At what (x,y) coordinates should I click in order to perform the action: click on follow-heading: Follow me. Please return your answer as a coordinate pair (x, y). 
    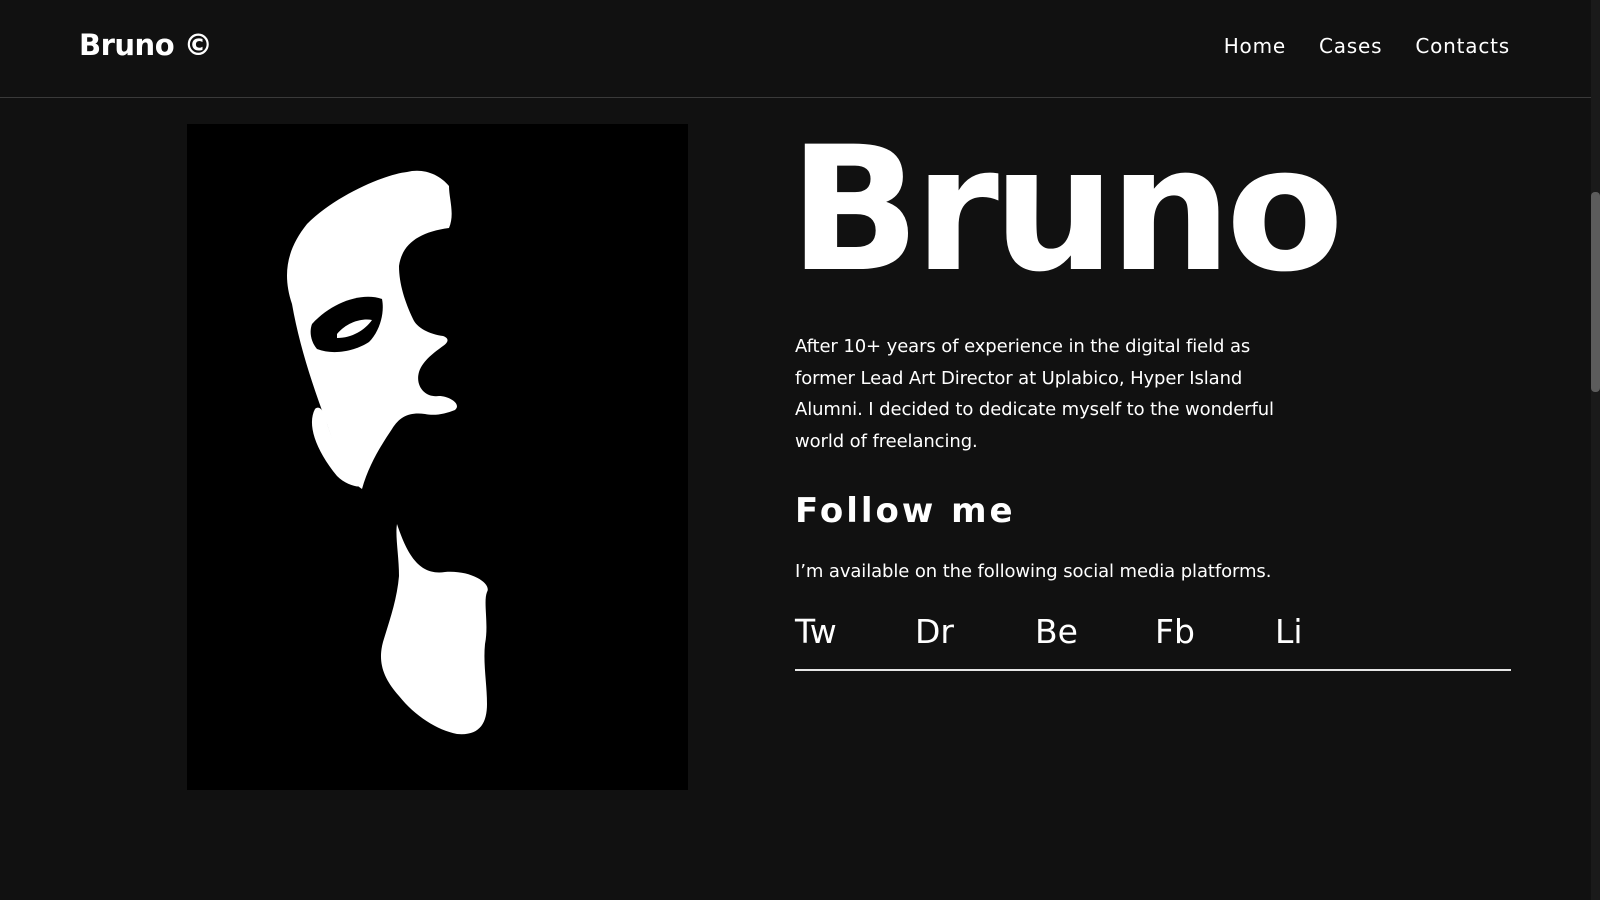
    Looking at the image, I should click on (905, 511).